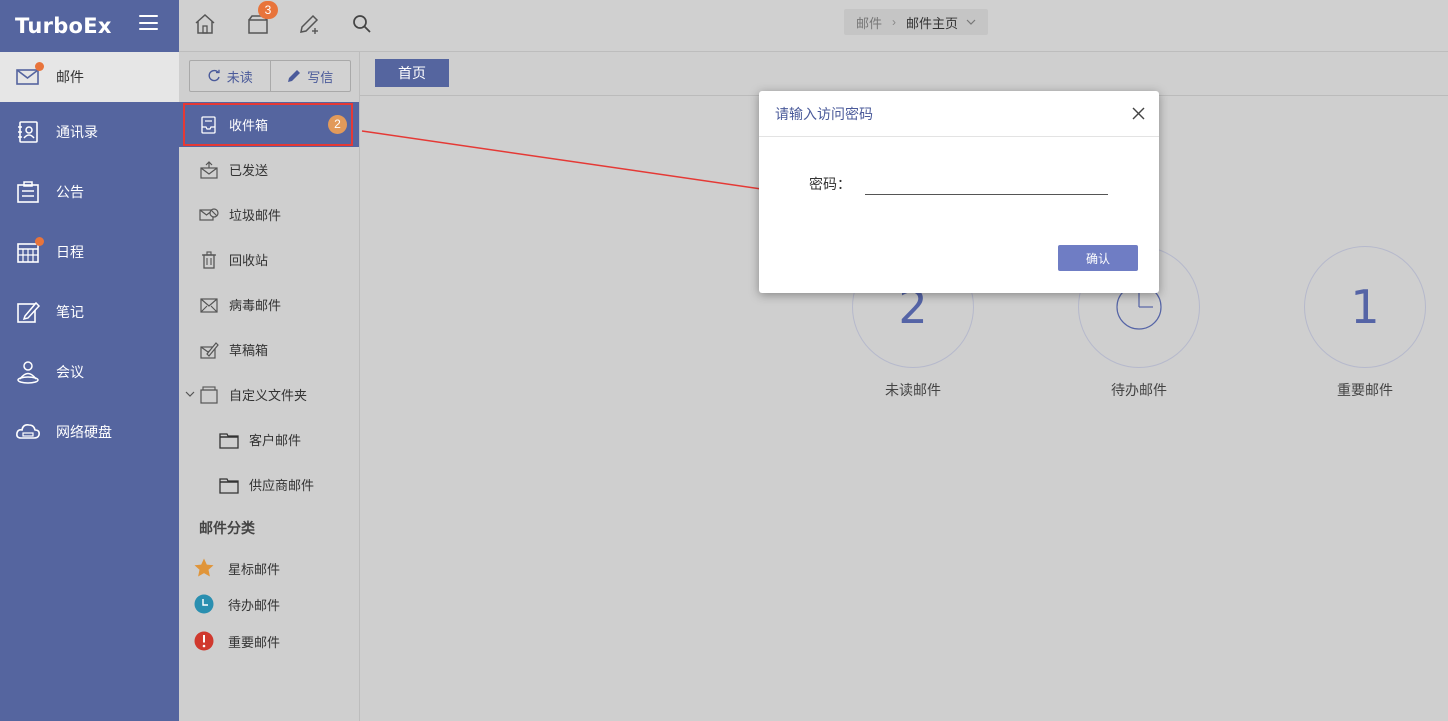 This screenshot has height=721, width=1448. I want to click on nav-item-announcement: 公告, so click(89, 192).